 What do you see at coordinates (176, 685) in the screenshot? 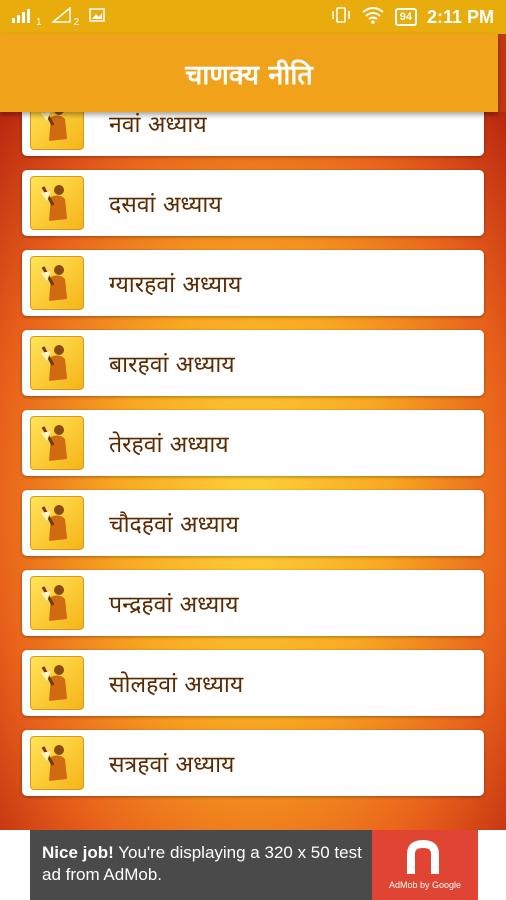
I see `chapter-label: सोलहवां अध्याय` at bounding box center [176, 685].